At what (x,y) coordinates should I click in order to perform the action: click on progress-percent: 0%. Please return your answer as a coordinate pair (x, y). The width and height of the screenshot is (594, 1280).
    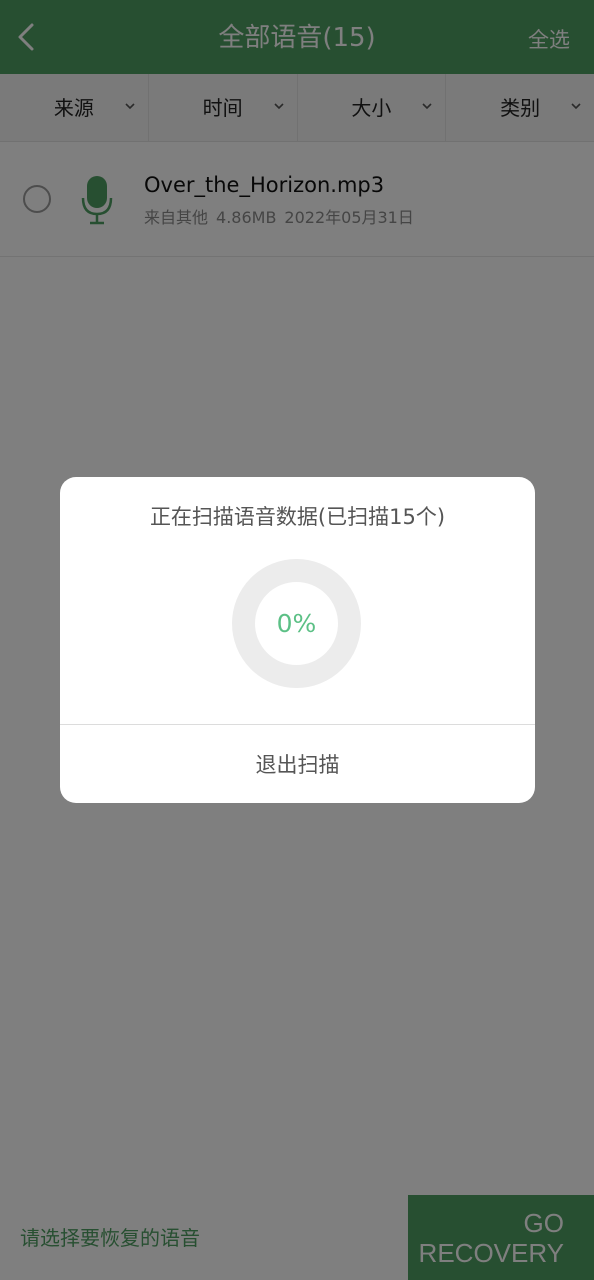
    Looking at the image, I should click on (296, 623).